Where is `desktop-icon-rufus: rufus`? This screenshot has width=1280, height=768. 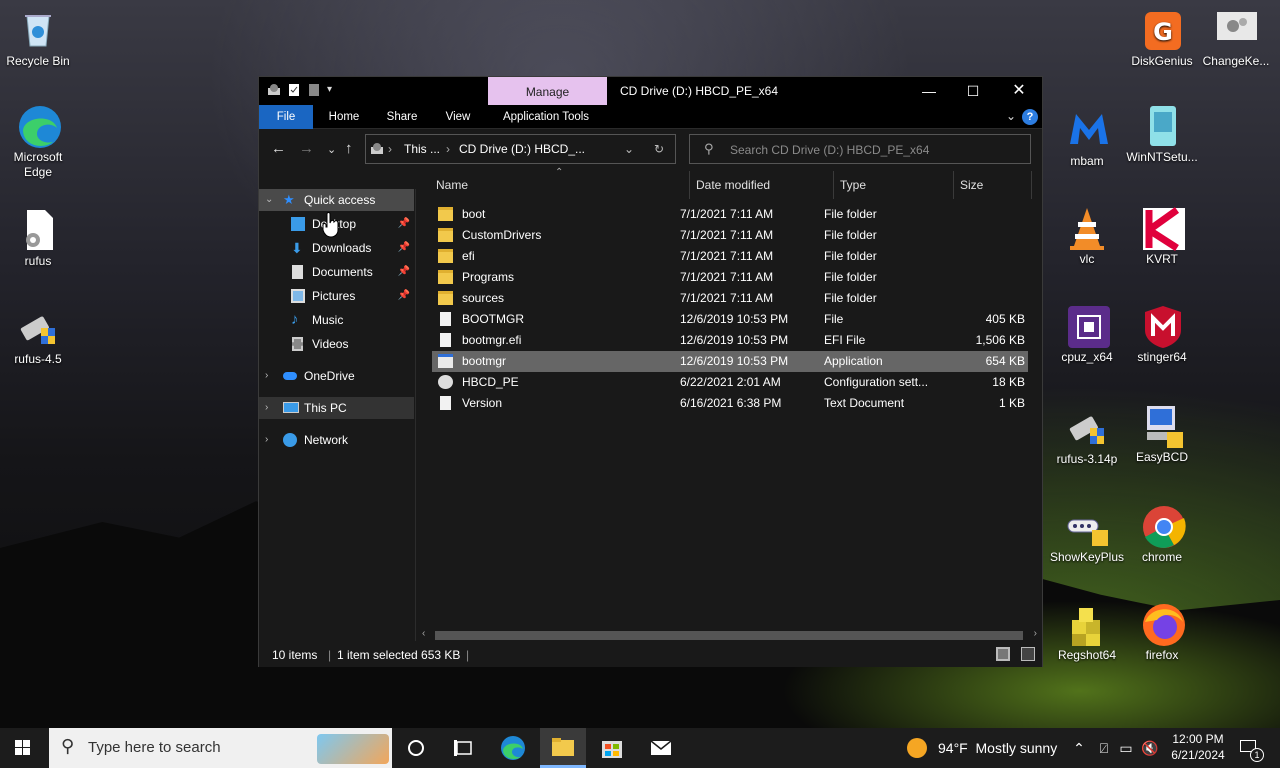
desktop-icon-rufus: rufus is located at coordinates (38, 238).